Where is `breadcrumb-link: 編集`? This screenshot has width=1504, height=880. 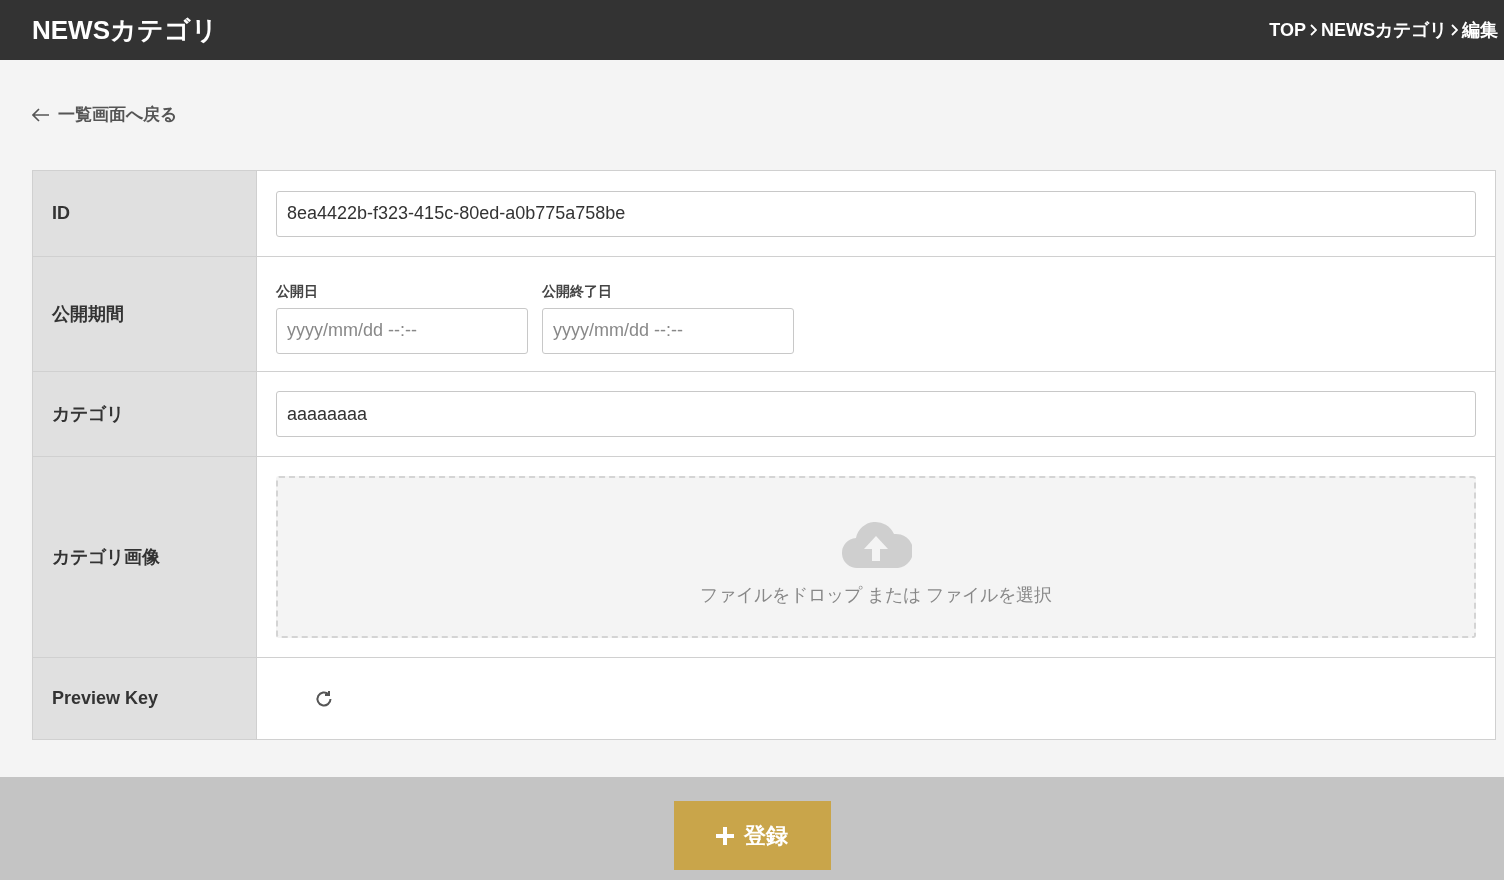 breadcrumb-link: 編集 is located at coordinates (1480, 30).